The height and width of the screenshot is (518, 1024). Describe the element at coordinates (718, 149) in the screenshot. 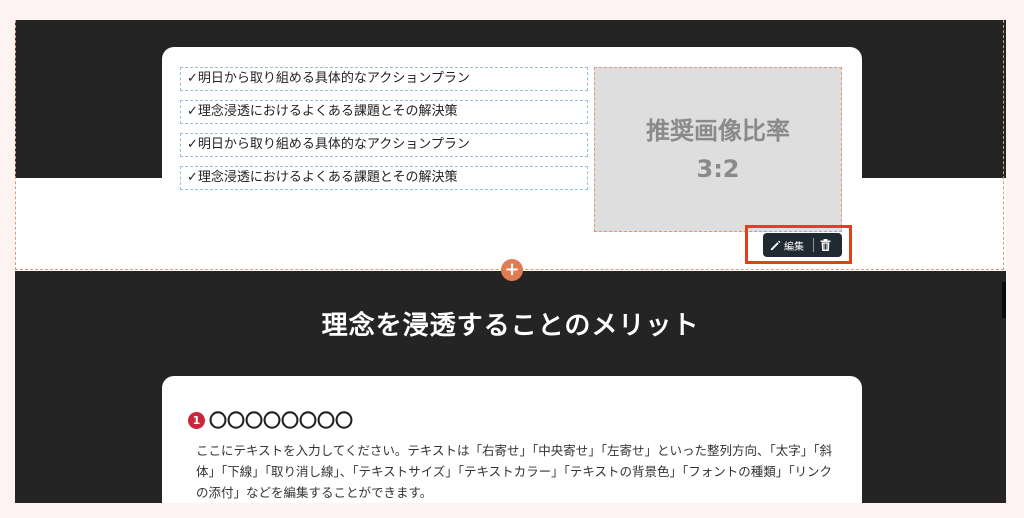

I see `image-placeholder: 推奨画像比率 3:2` at that location.